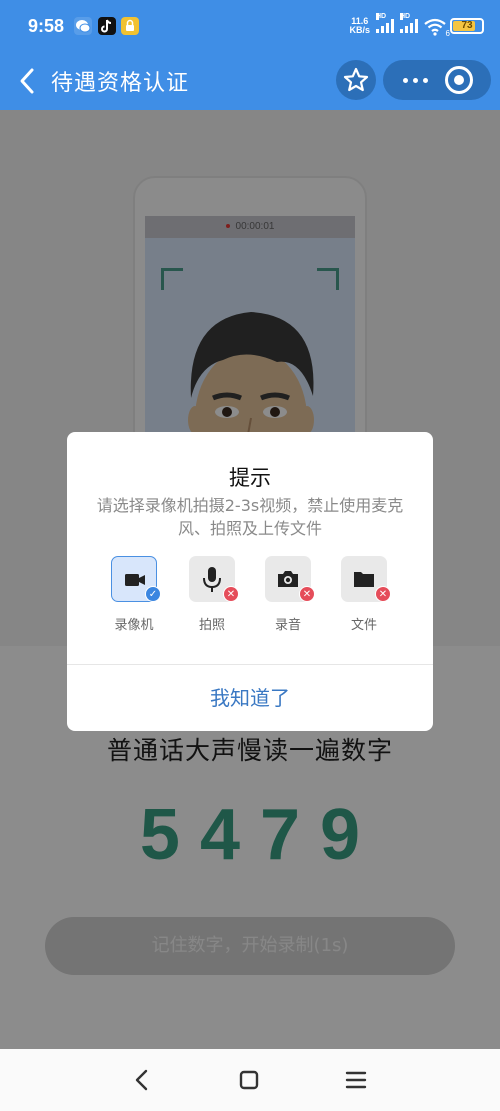  I want to click on signal-2-hd-label: HD, so click(405, 16).